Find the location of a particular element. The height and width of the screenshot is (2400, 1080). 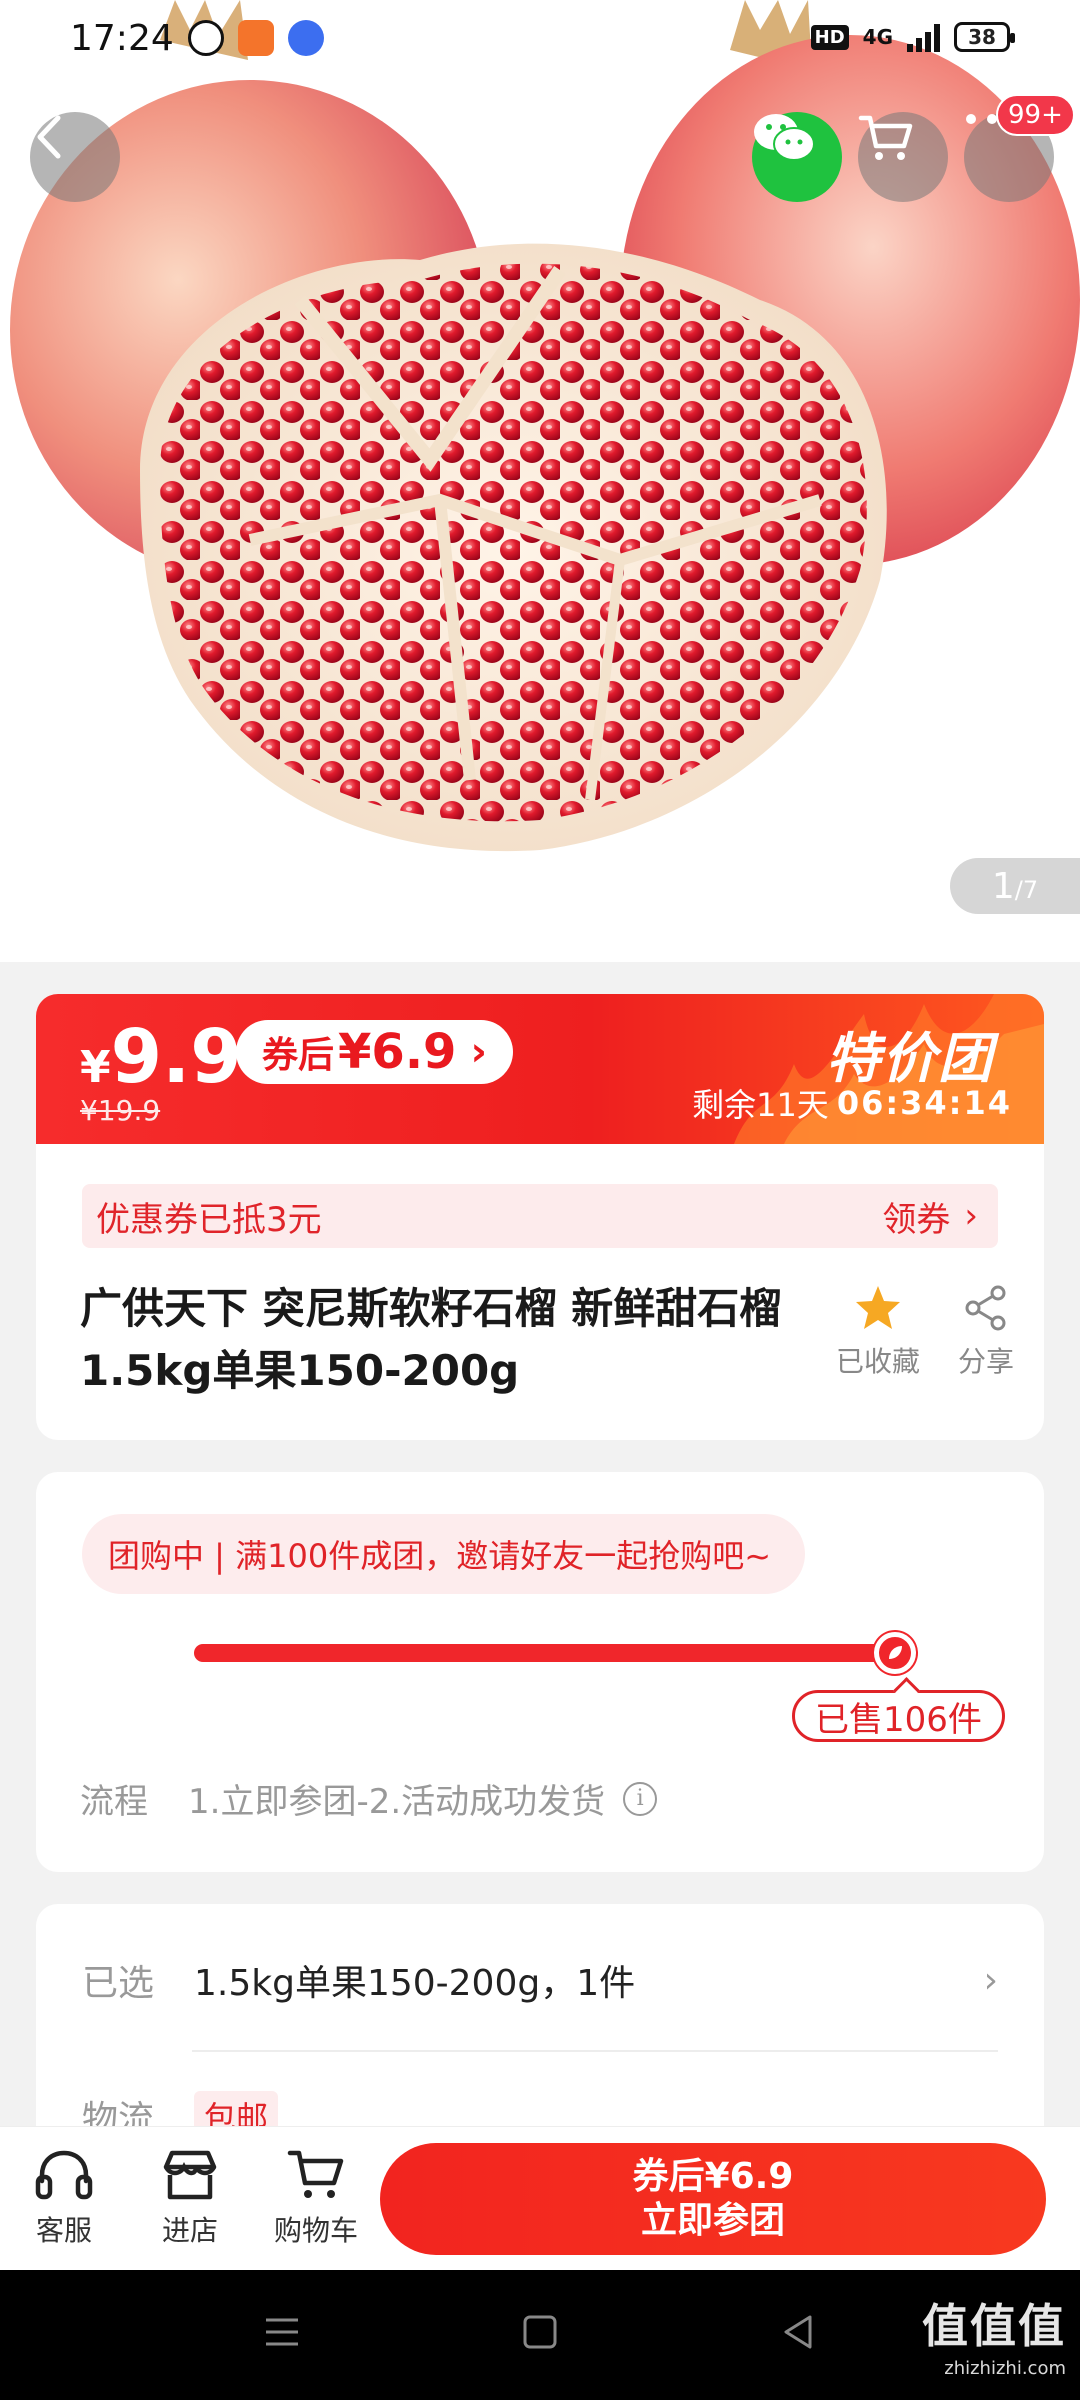

network-type: 4G is located at coordinates (877, 37).